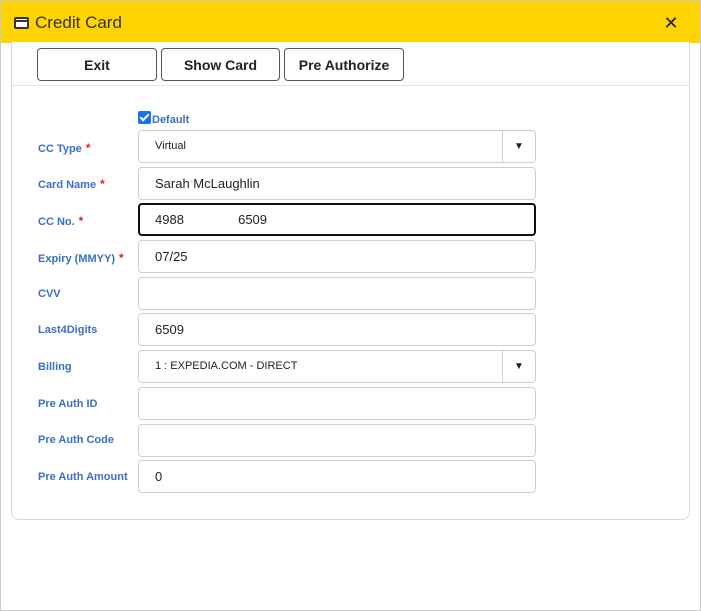 Image resolution: width=701 pixels, height=611 pixels. I want to click on credit-card-icon, so click(21, 23).